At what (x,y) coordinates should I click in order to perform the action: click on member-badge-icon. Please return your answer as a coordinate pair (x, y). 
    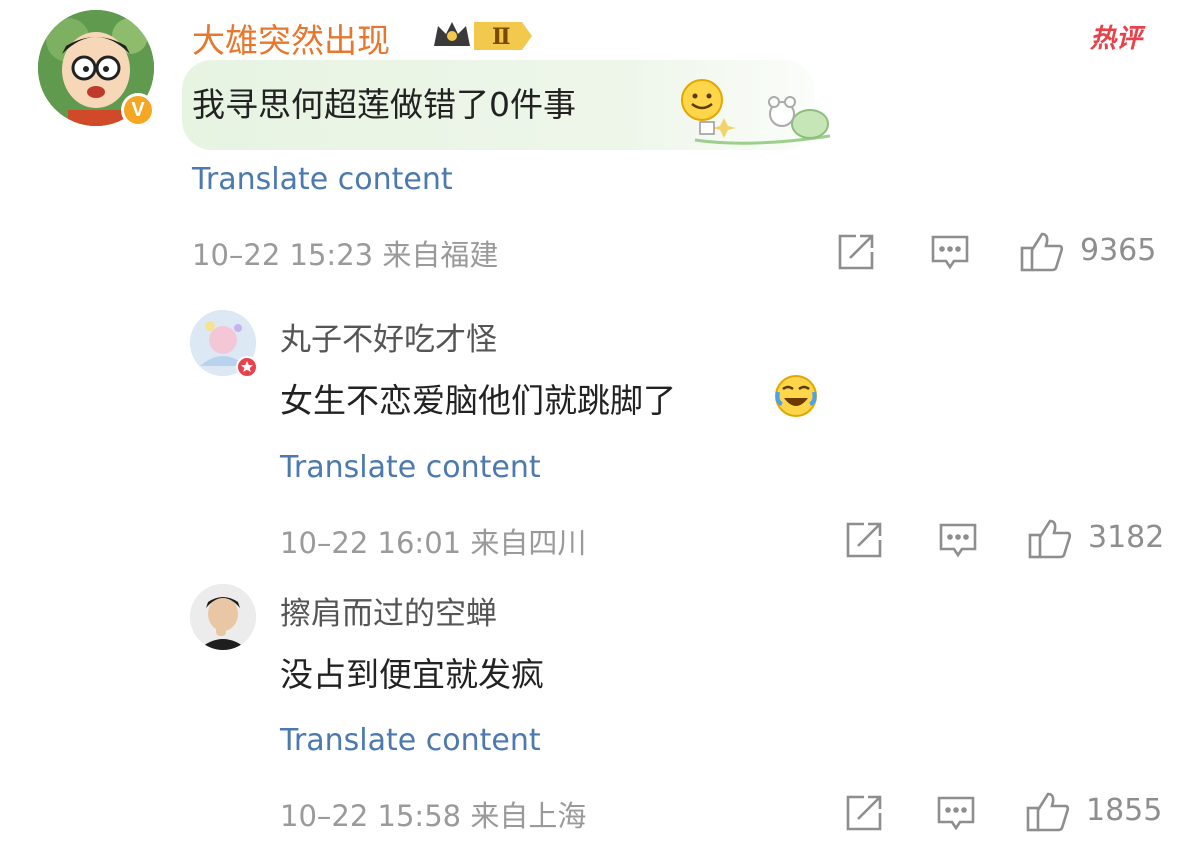
    Looking at the image, I should click on (247, 367).